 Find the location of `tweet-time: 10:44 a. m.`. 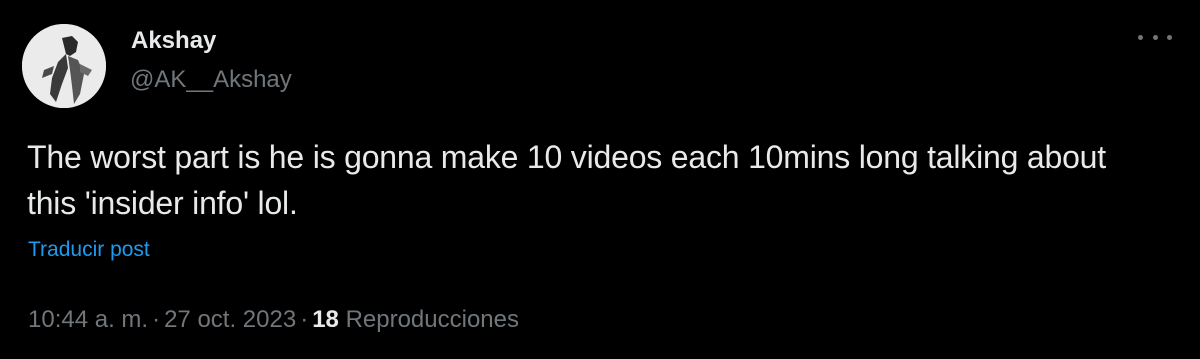

tweet-time: 10:44 a. m. is located at coordinates (88, 319).